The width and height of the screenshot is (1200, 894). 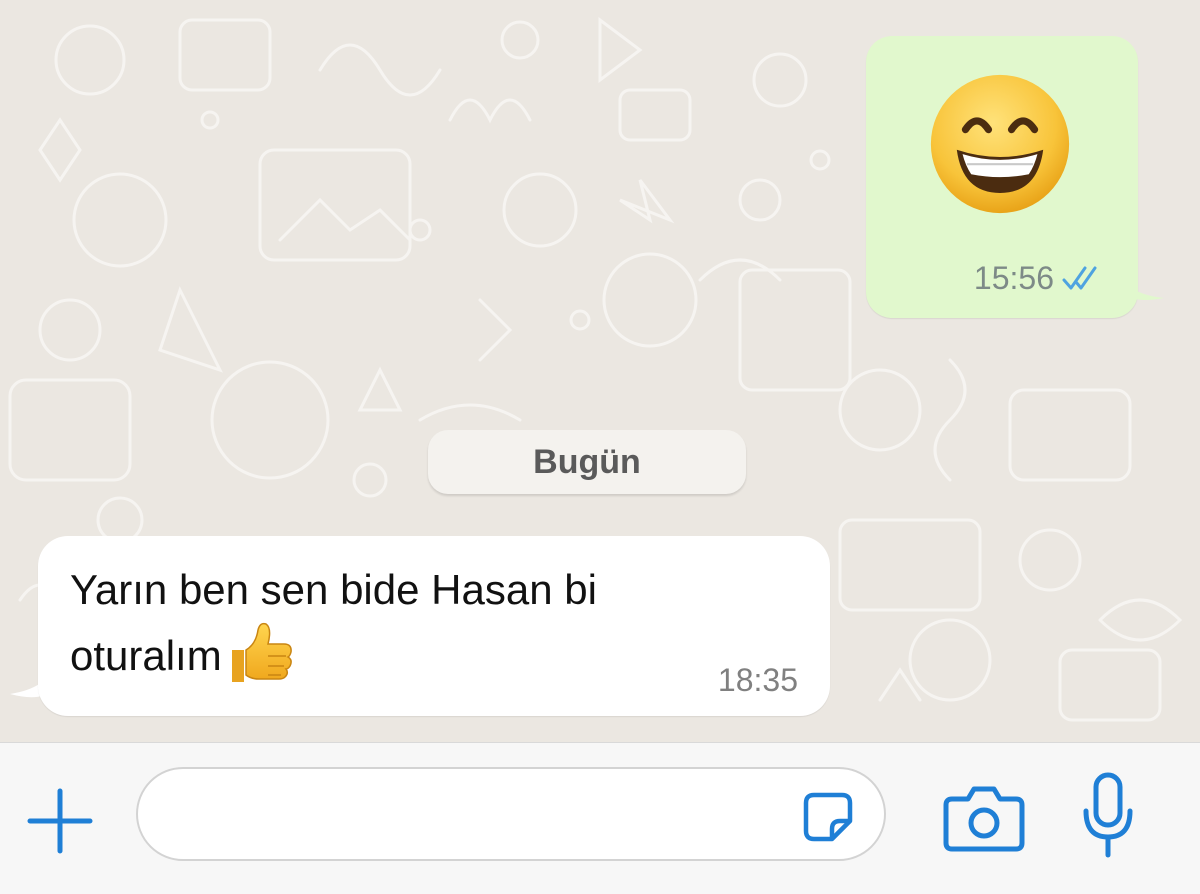 What do you see at coordinates (757, 680) in the screenshot?
I see `incoming-message-time: 18:35` at bounding box center [757, 680].